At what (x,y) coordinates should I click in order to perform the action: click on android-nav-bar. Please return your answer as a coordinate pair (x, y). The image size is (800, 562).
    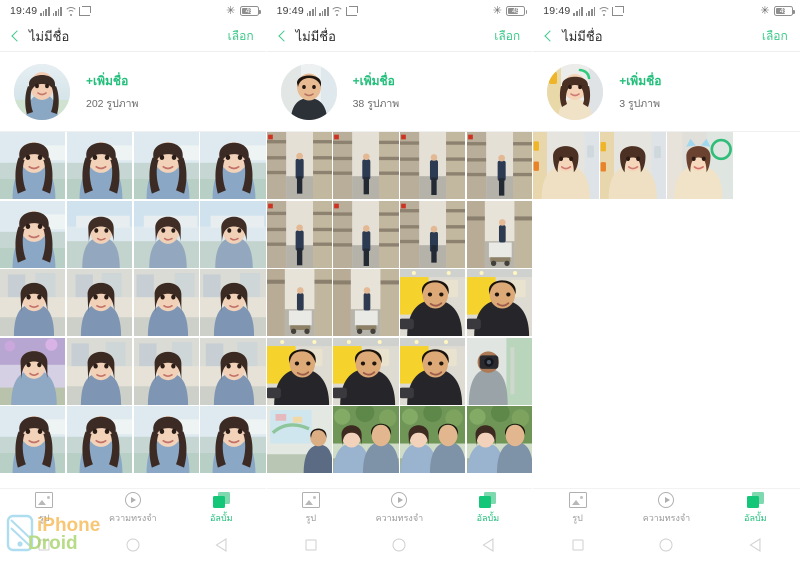
    Looking at the image, I should click on (133, 545).